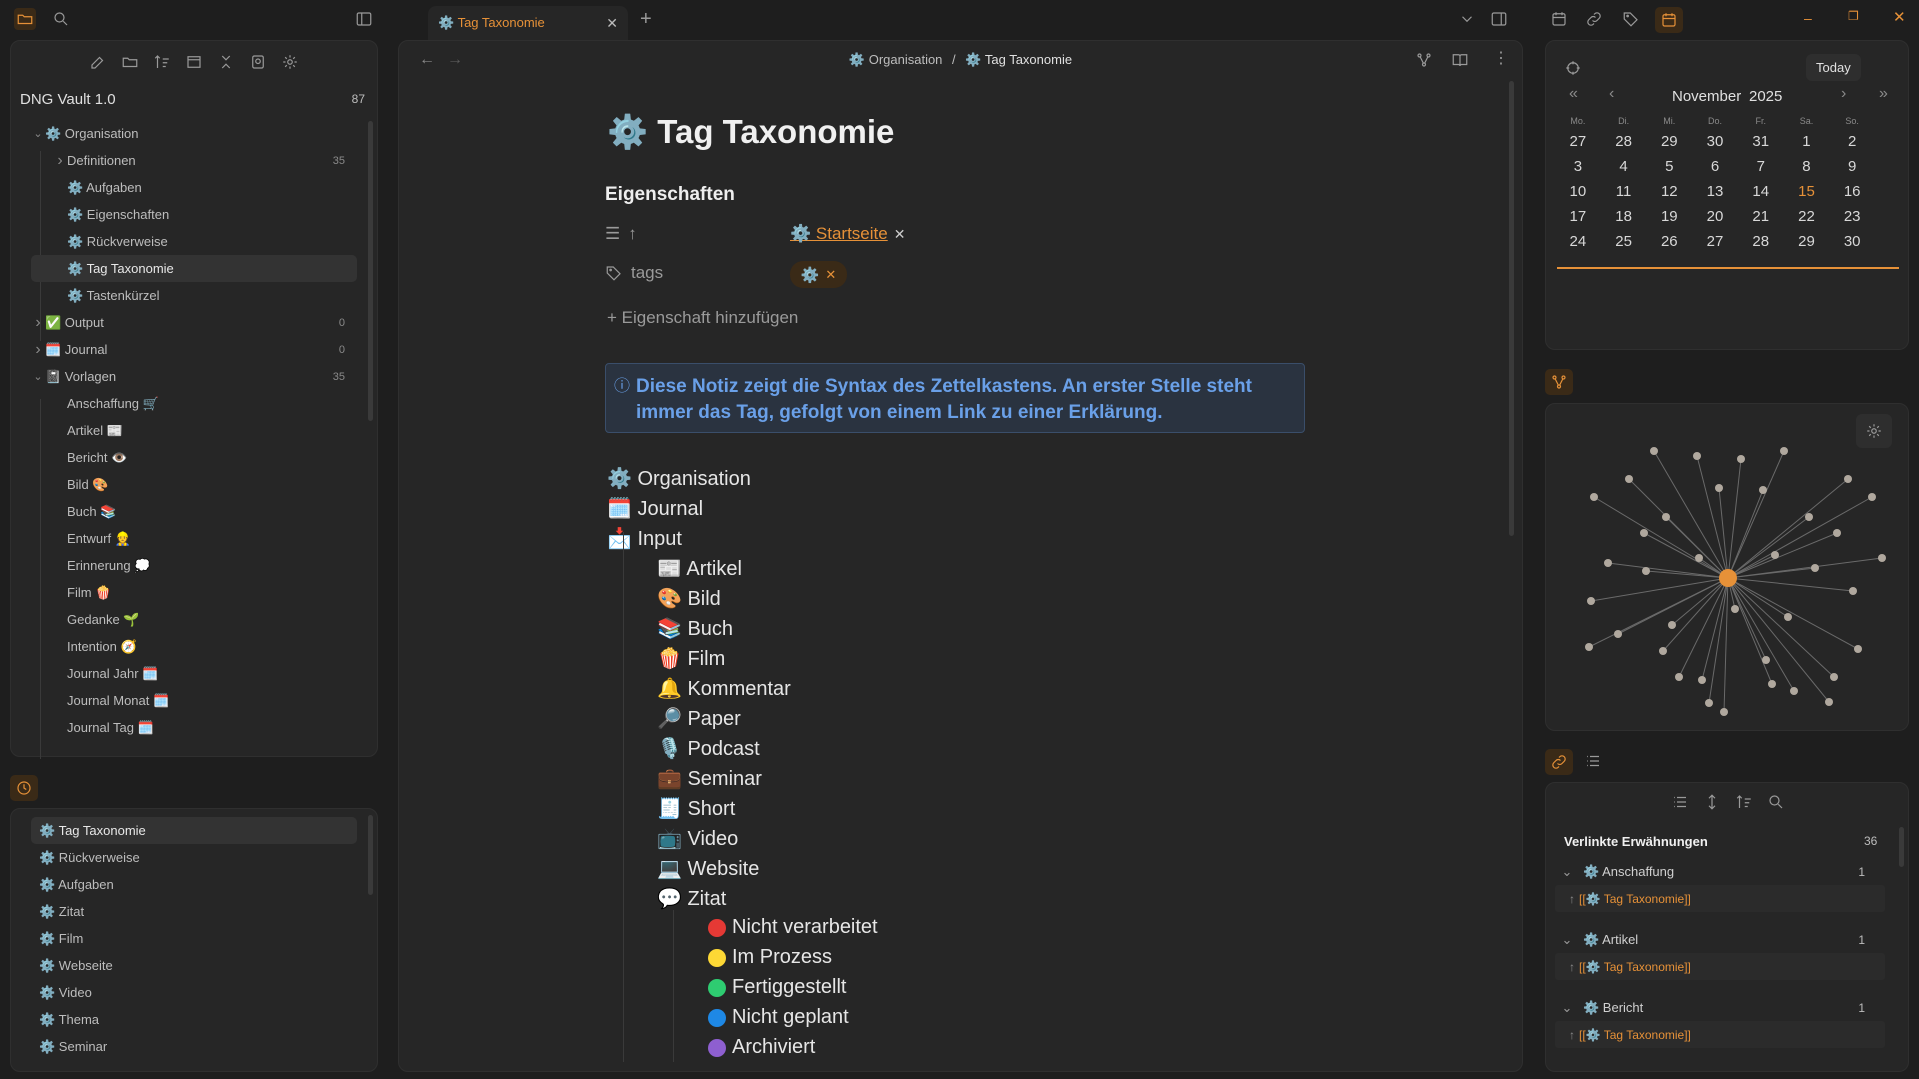 The image size is (1919, 1079). What do you see at coordinates (696, 808) in the screenshot?
I see `list-item-text: 🧾 Short` at bounding box center [696, 808].